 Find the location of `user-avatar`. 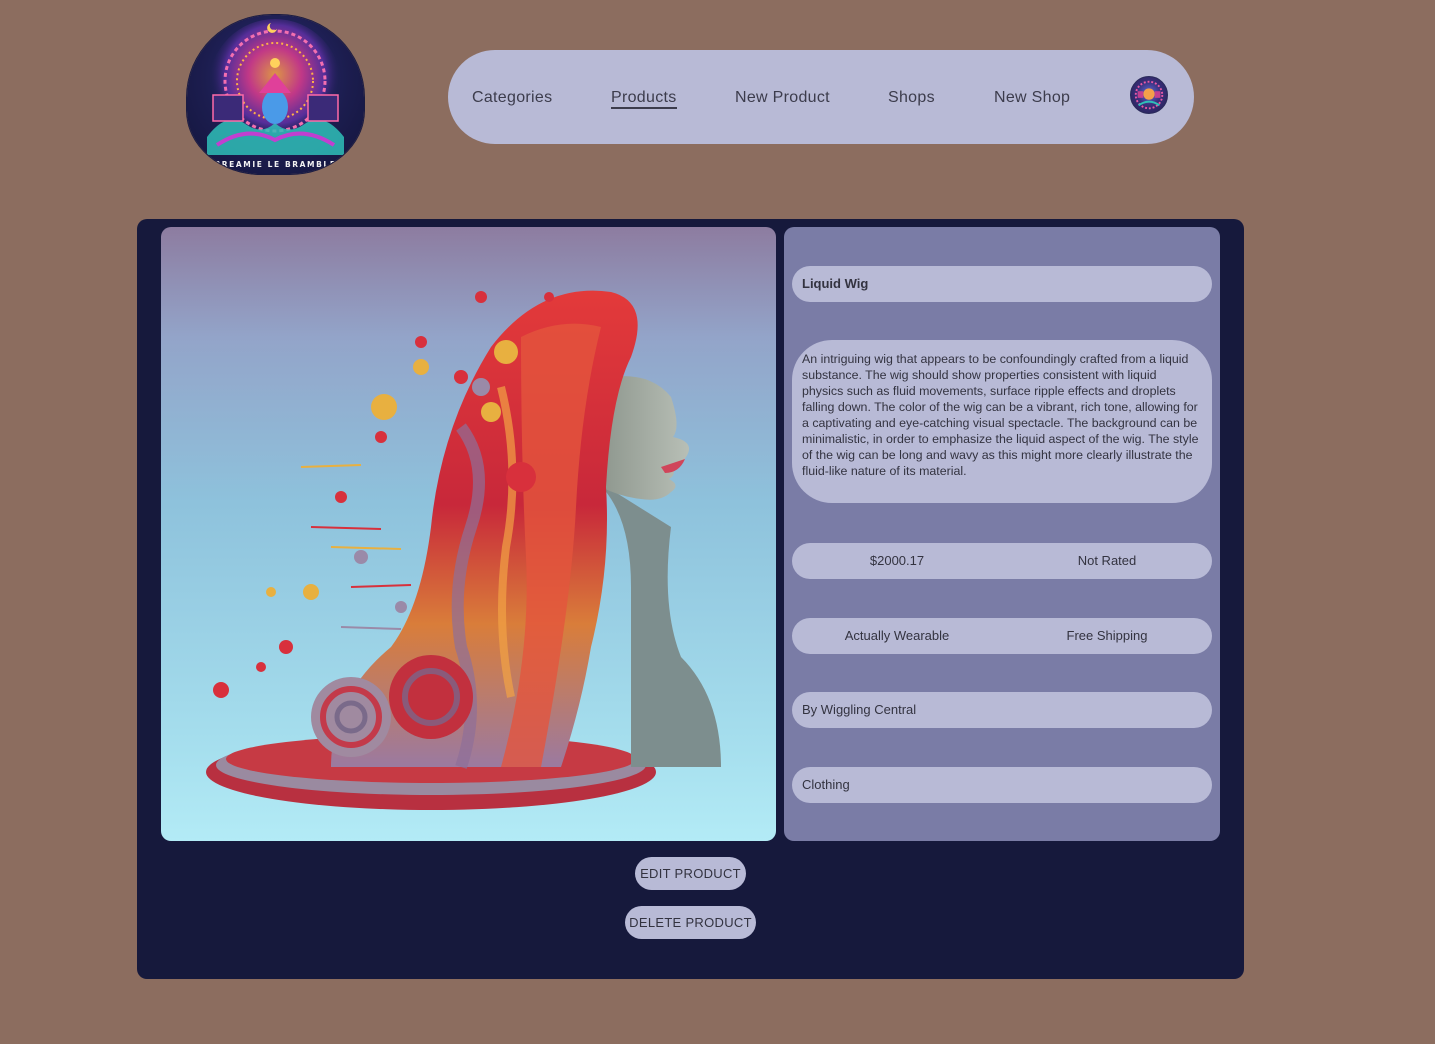

user-avatar is located at coordinates (1149, 95).